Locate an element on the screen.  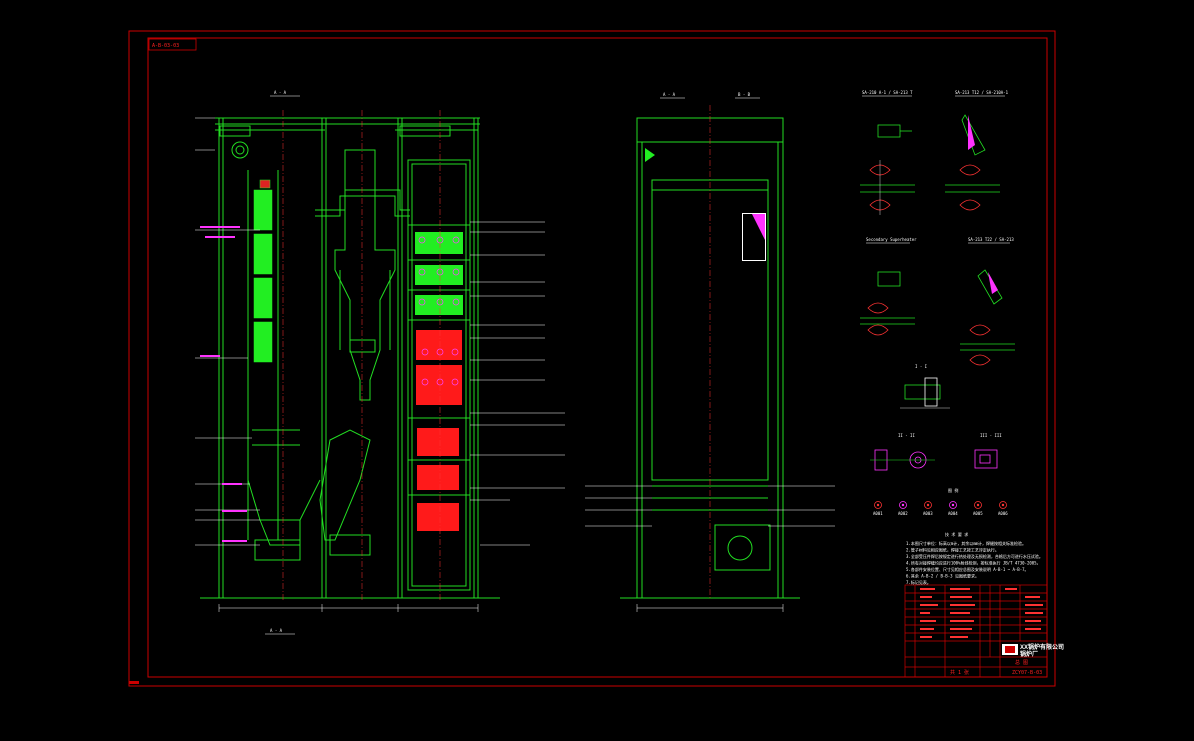
note-line: 1.本图尺寸单位：标高以m计，其余以mm计，焊缝按相关标准检验。 is located at coordinates (966, 543).